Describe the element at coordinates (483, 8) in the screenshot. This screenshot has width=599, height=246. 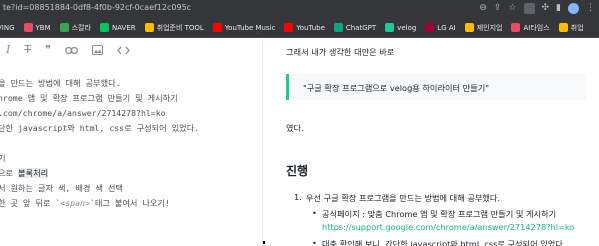
I see `zoom-icon: ⊖` at that location.